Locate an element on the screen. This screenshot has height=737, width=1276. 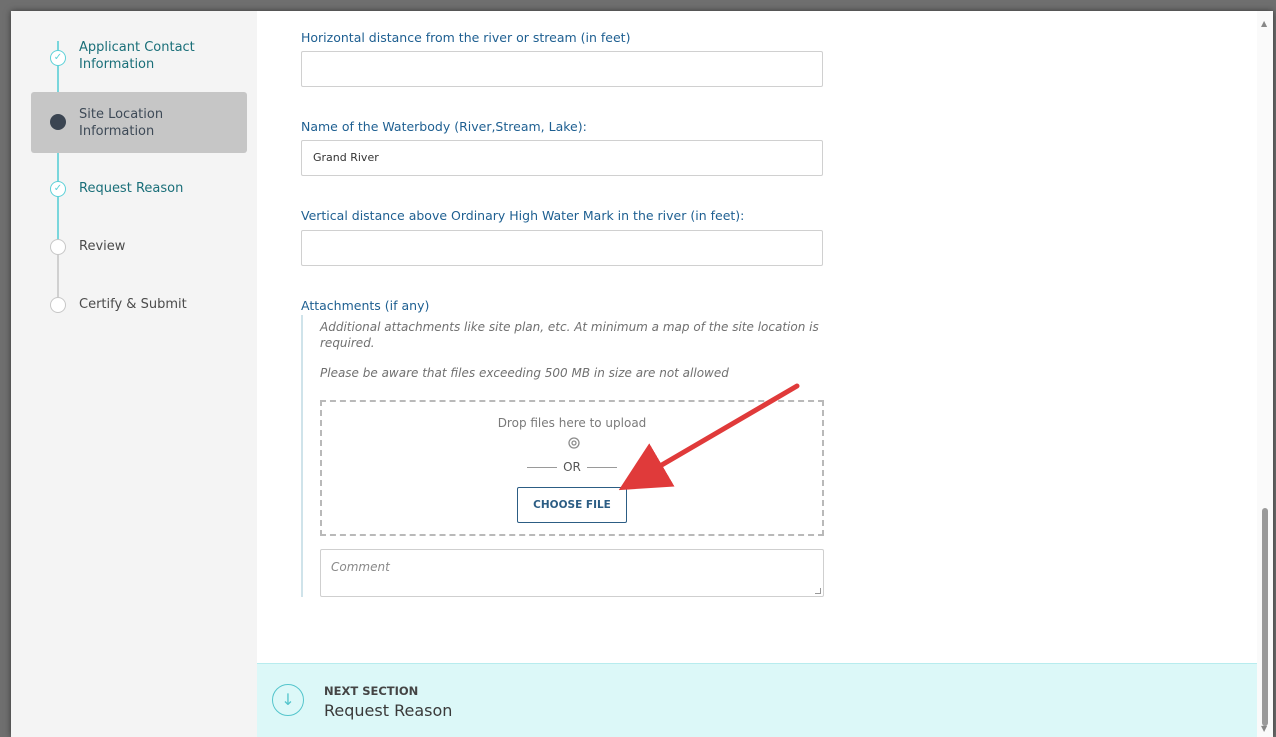
step-certify-submit: Certify & Submit is located at coordinates (139, 307).